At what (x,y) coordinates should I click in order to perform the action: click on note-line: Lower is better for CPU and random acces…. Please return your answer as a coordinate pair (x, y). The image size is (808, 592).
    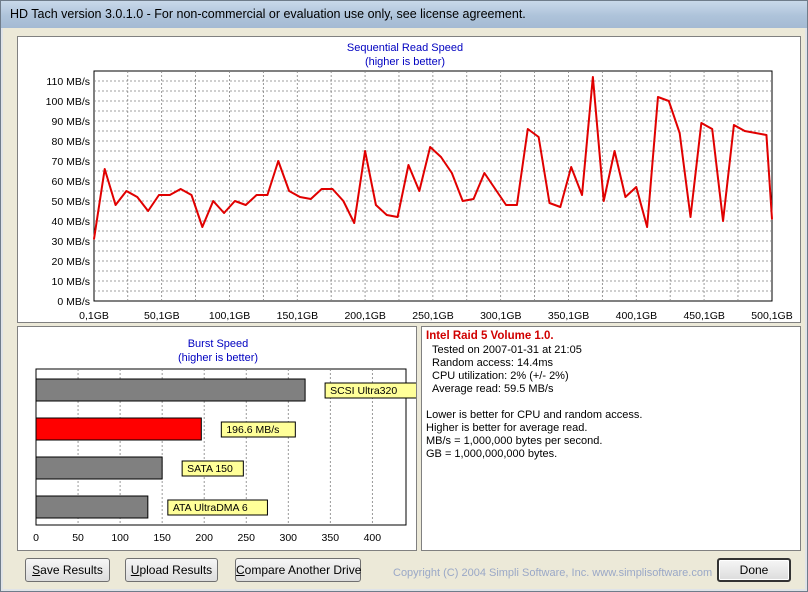
    Looking at the image, I should click on (534, 415).